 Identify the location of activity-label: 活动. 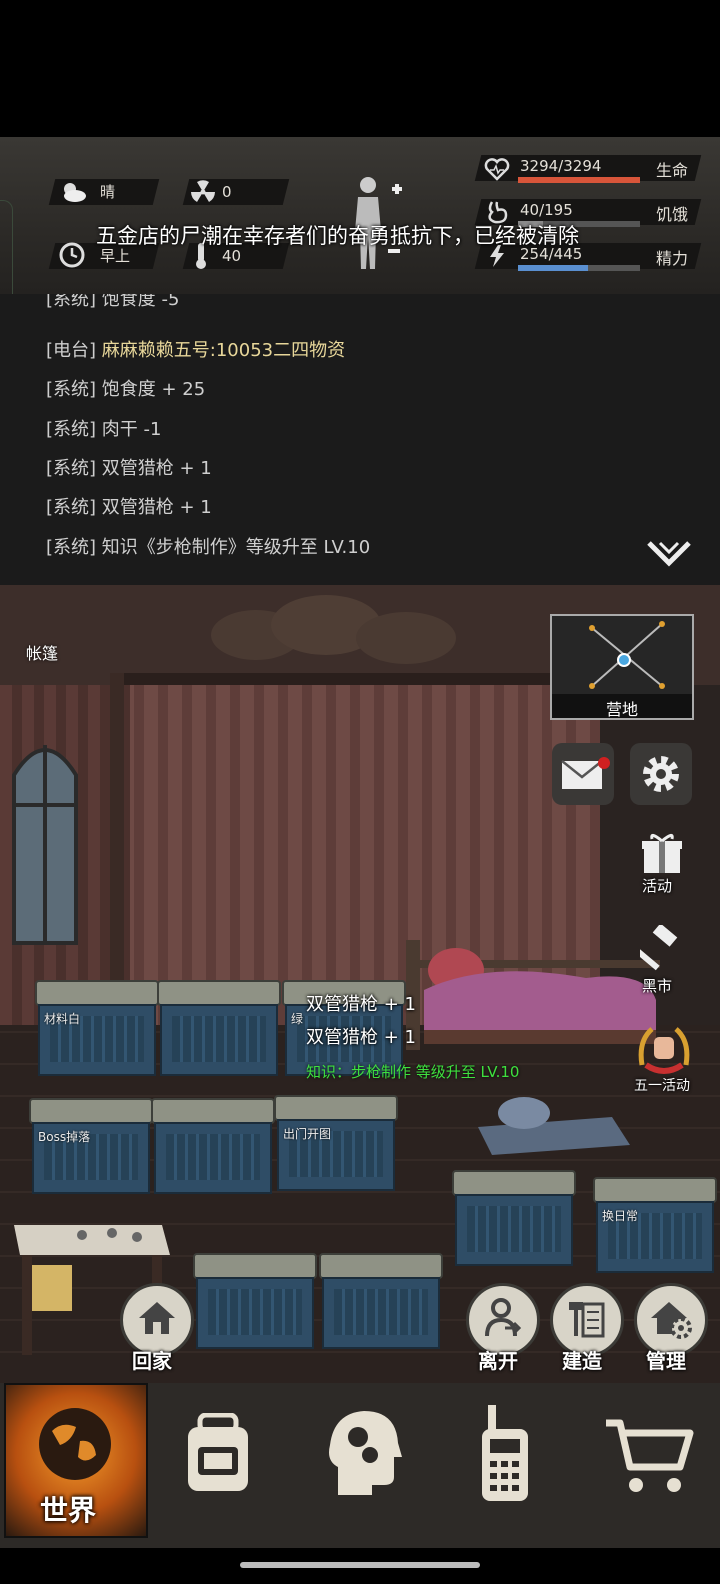
(657, 886).